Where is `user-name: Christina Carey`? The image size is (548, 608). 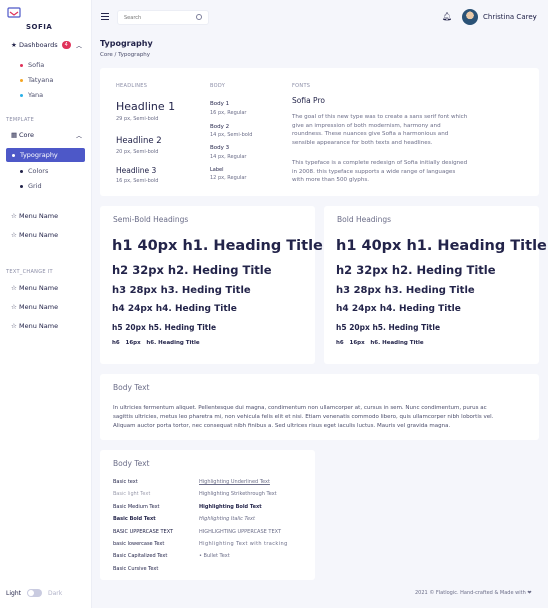 user-name: Christina Carey is located at coordinates (510, 17).